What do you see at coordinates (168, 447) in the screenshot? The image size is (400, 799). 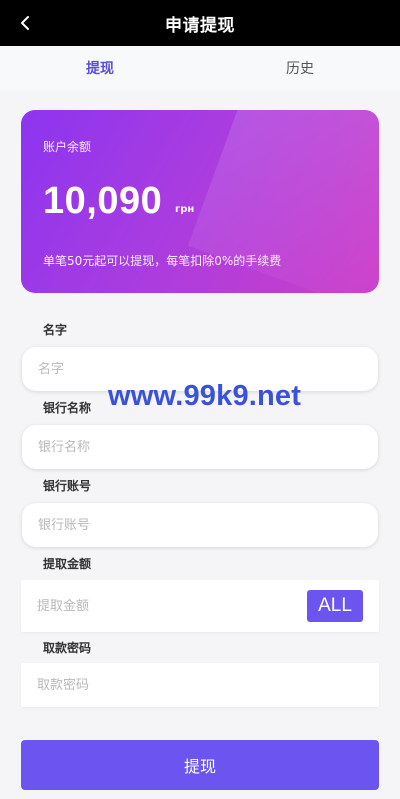 I see `bank-name-input` at bounding box center [168, 447].